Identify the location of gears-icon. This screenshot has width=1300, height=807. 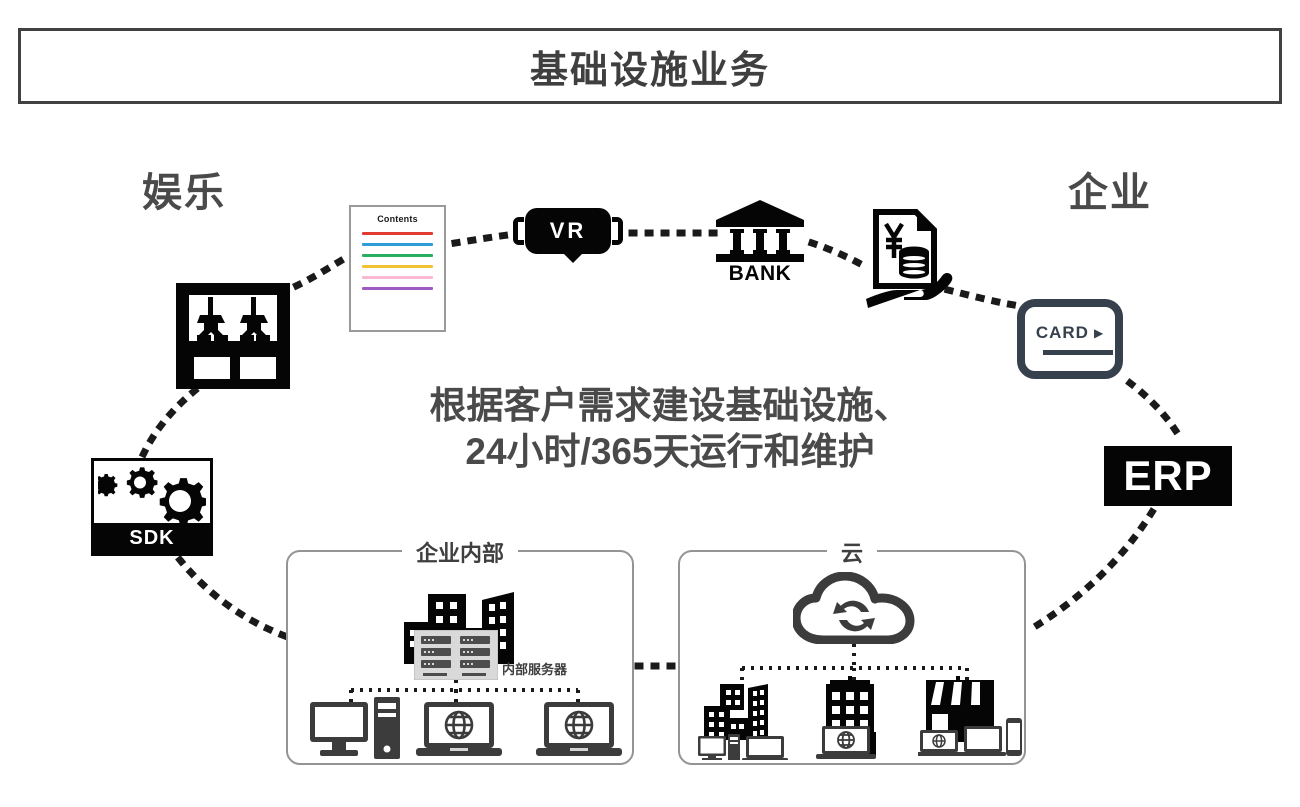
(152, 496).